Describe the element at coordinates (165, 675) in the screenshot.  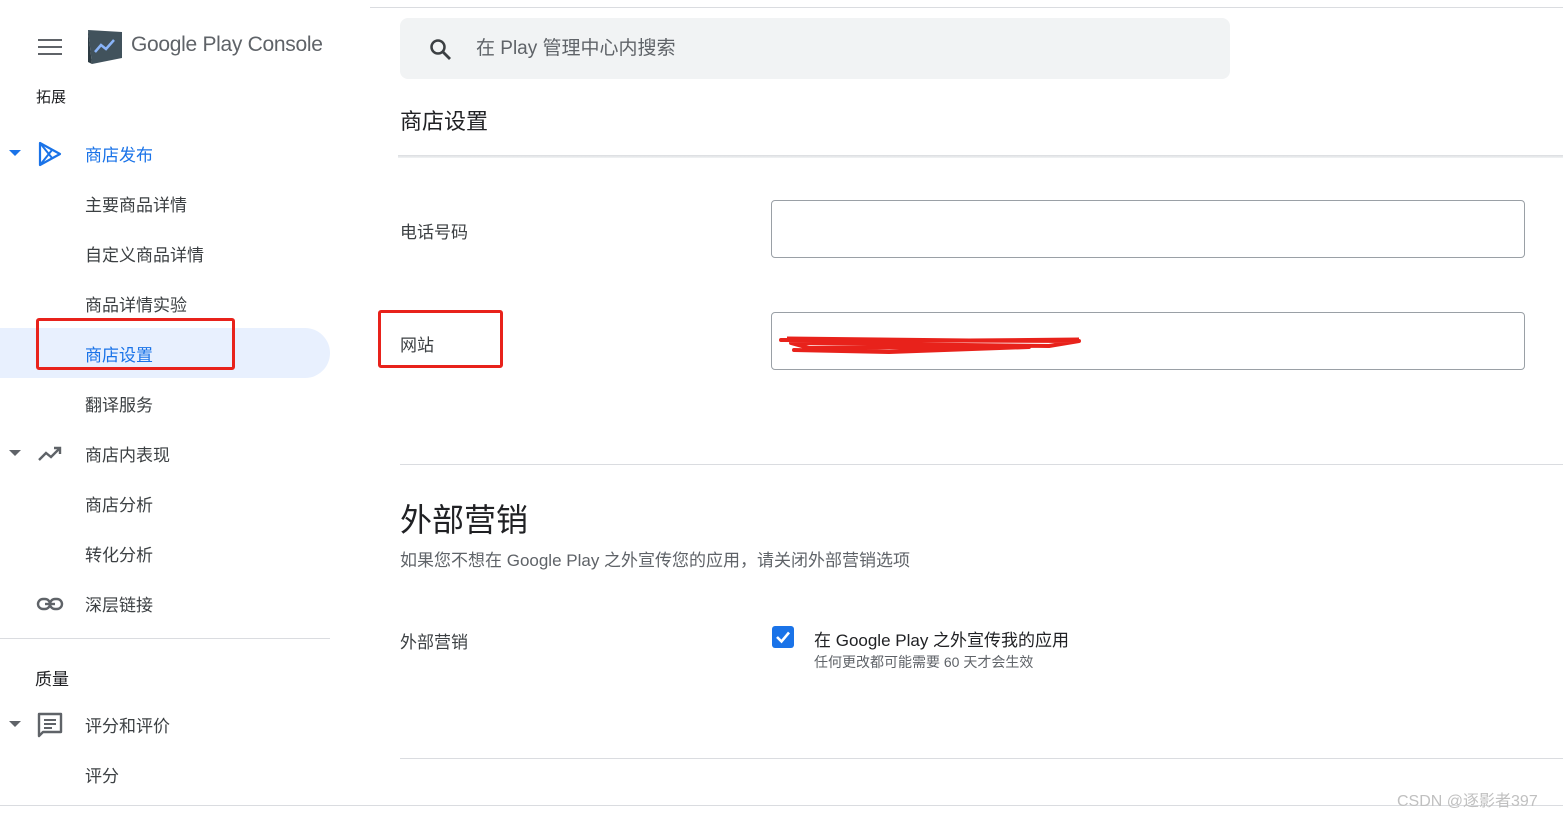
I see `sidebar-group-quality: 质量` at that location.